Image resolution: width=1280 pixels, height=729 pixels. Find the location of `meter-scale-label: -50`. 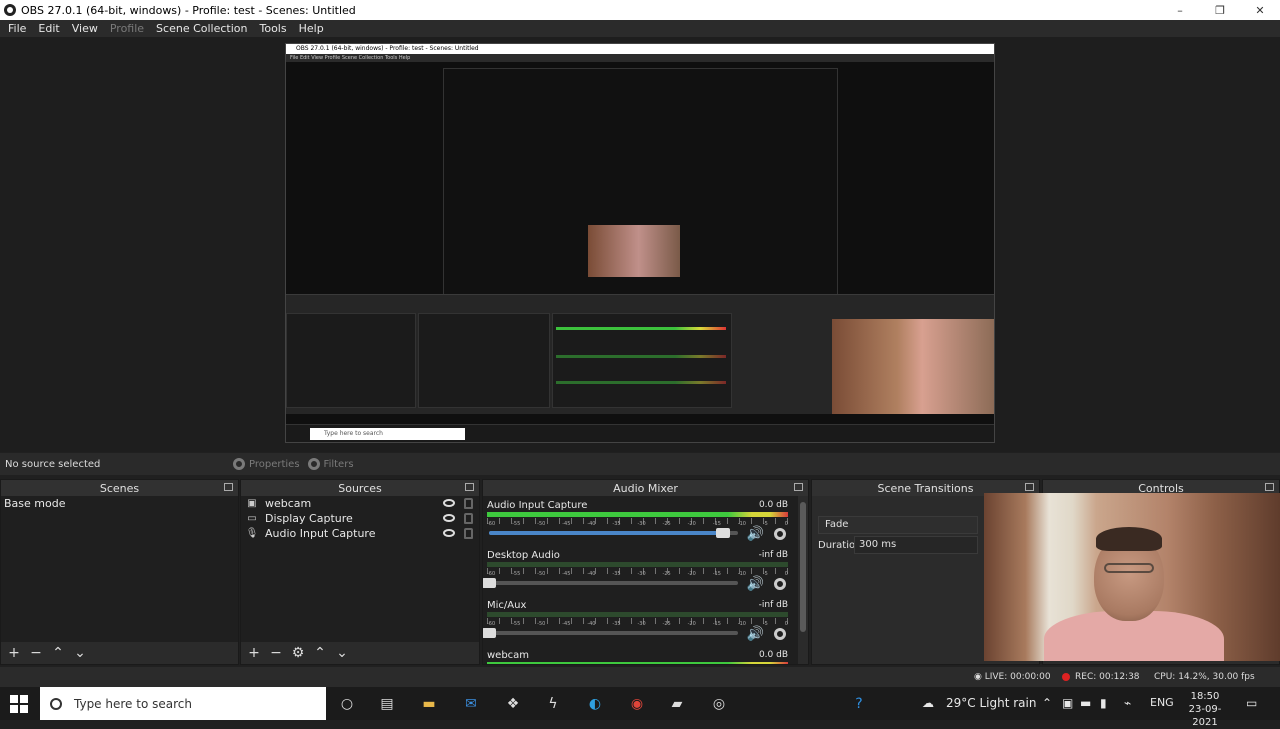

meter-scale-label: -50 is located at coordinates (541, 624).